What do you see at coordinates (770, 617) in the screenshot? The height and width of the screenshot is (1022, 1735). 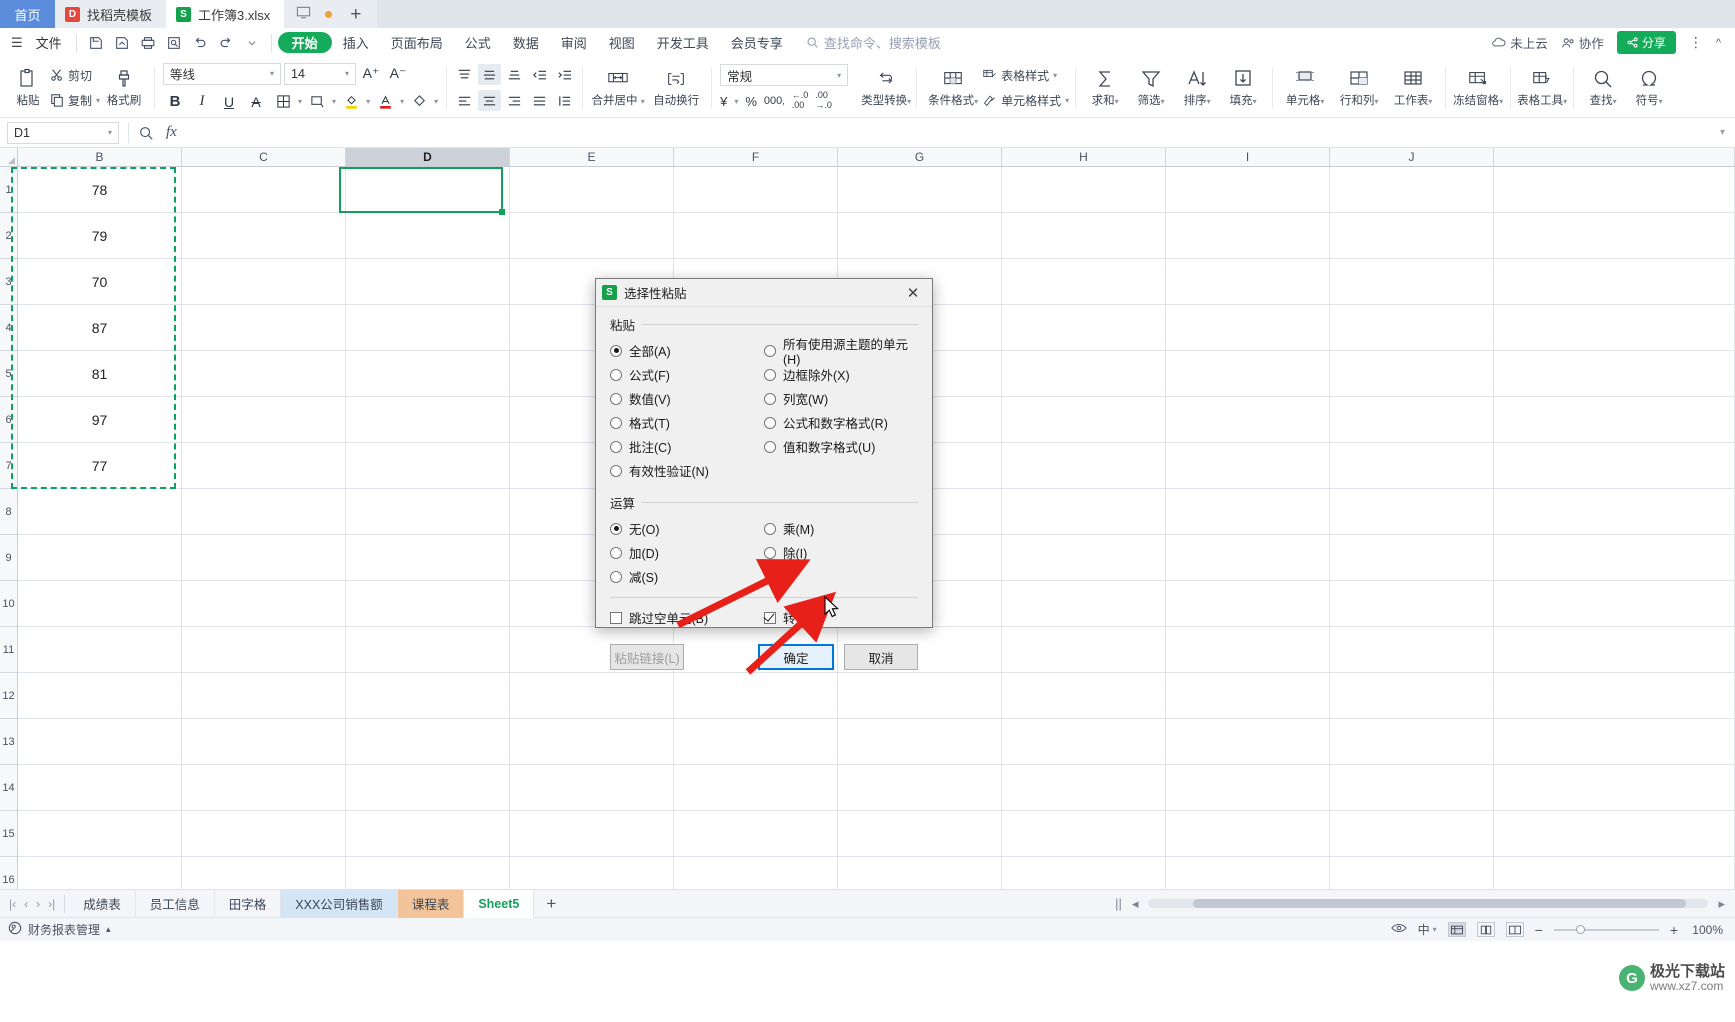 I see `checkbox-icon` at bounding box center [770, 617].